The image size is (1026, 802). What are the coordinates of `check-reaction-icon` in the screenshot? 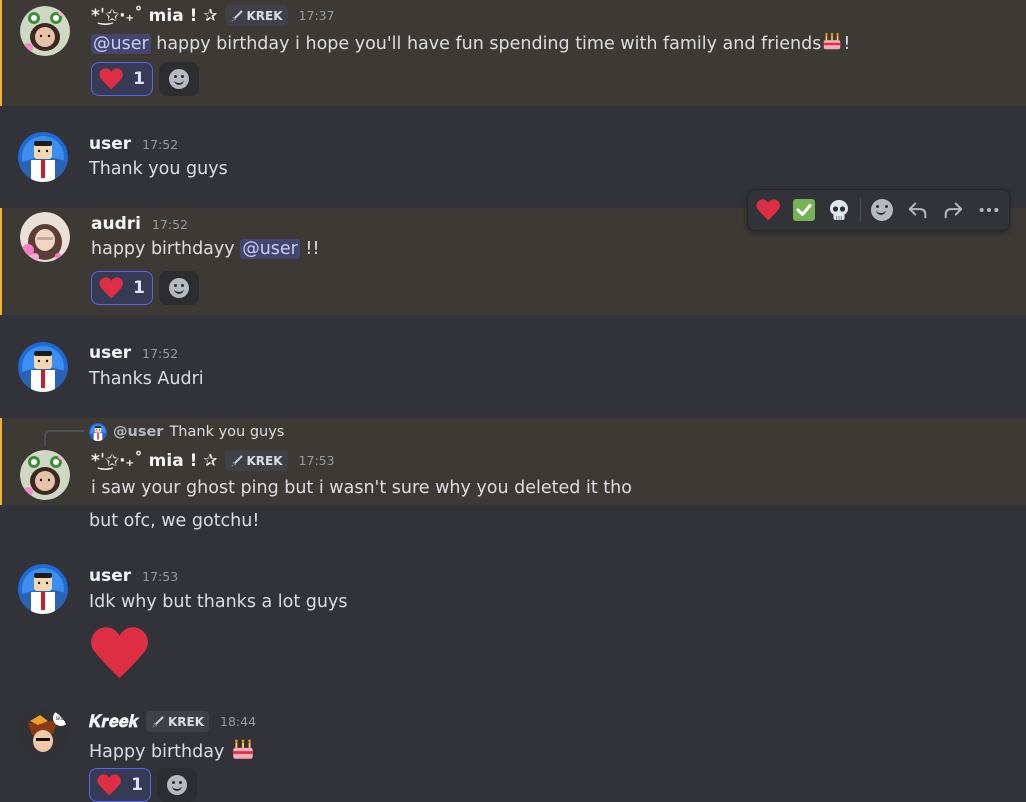 It's located at (803, 210).